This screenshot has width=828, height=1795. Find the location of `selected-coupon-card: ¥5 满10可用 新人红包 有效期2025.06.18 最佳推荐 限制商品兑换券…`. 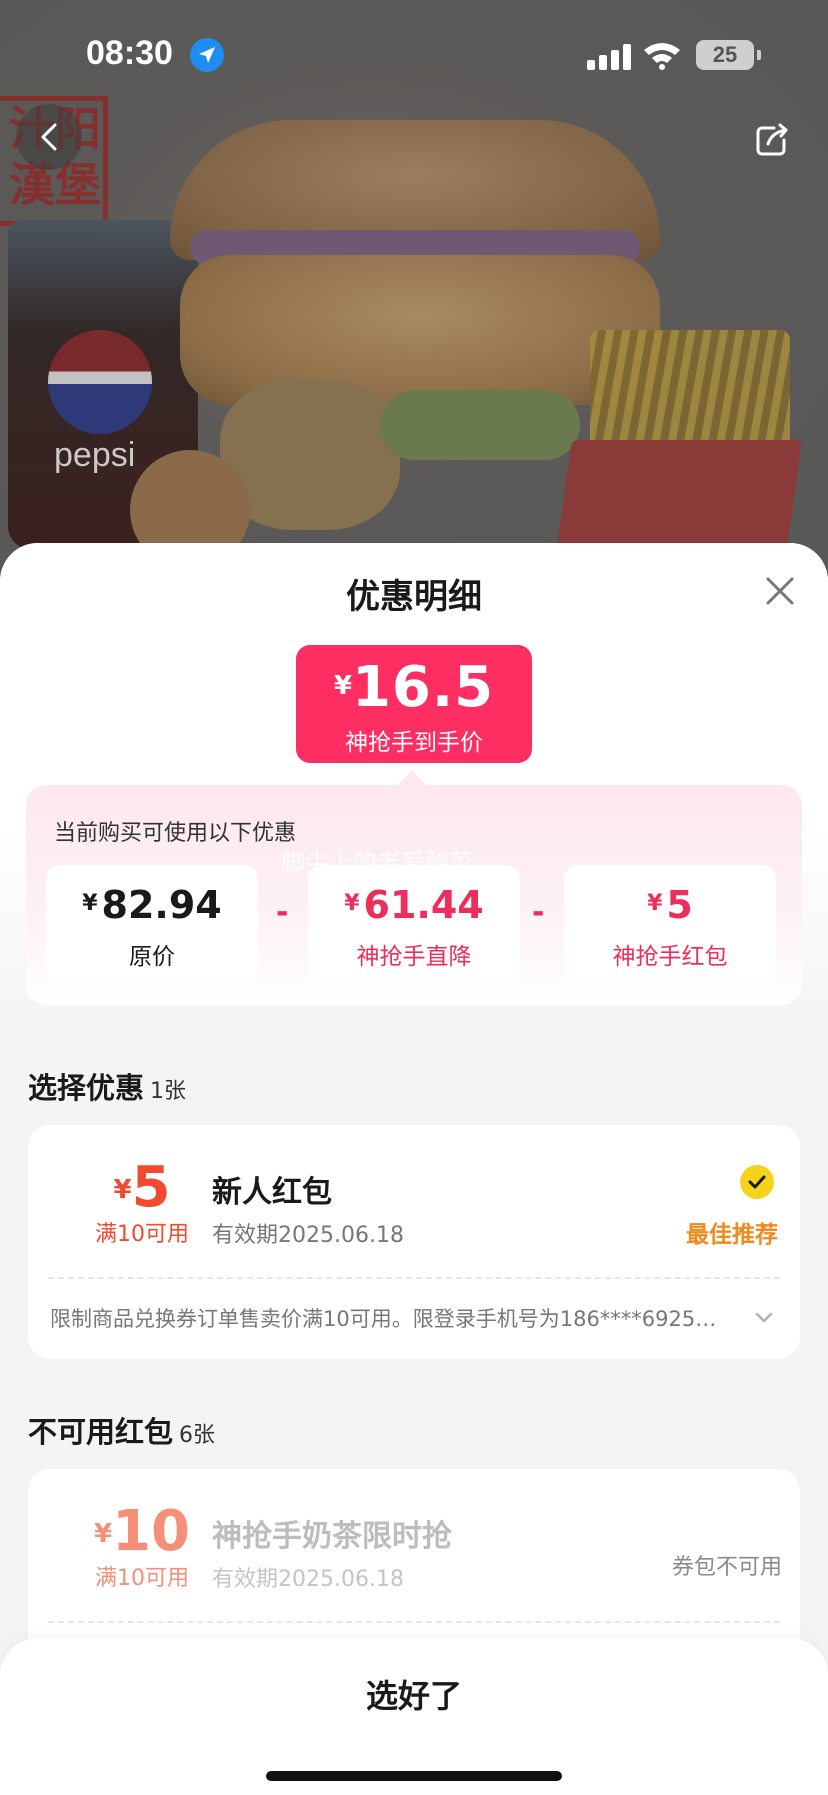

selected-coupon-card: ¥5 满10可用 新人红包 有效期2025.06.18 最佳推荐 限制商品兑换券… is located at coordinates (414, 1242).